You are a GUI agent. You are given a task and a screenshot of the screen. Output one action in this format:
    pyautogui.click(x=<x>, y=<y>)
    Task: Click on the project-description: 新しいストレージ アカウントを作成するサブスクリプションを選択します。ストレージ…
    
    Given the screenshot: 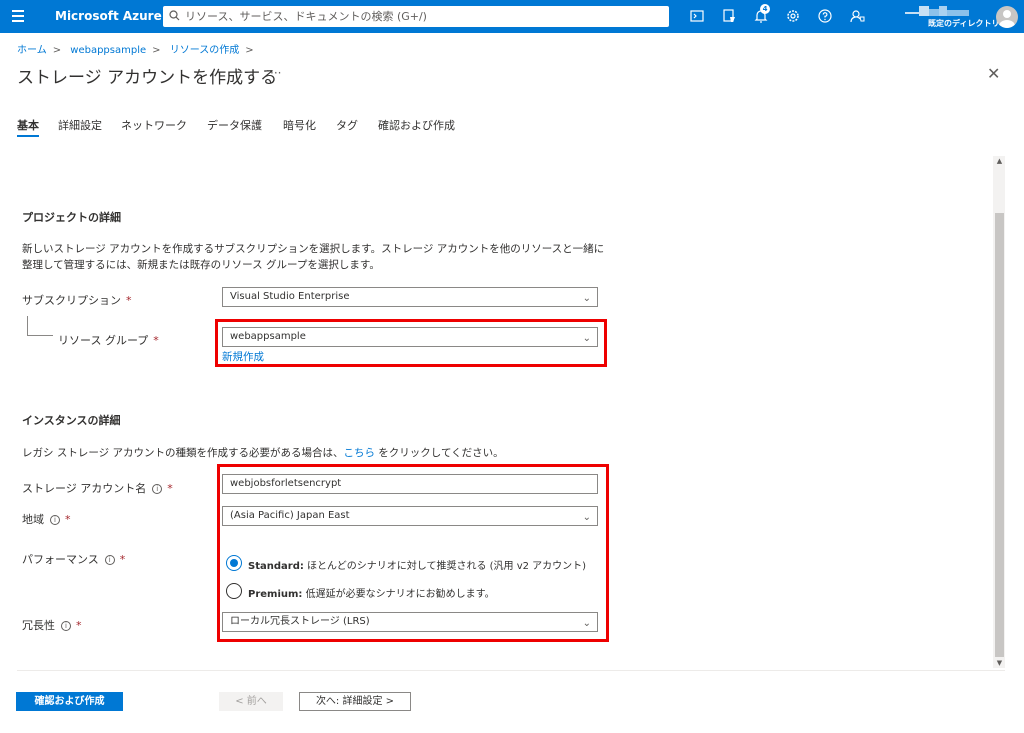 What is the action you would take?
    pyautogui.click(x=313, y=257)
    